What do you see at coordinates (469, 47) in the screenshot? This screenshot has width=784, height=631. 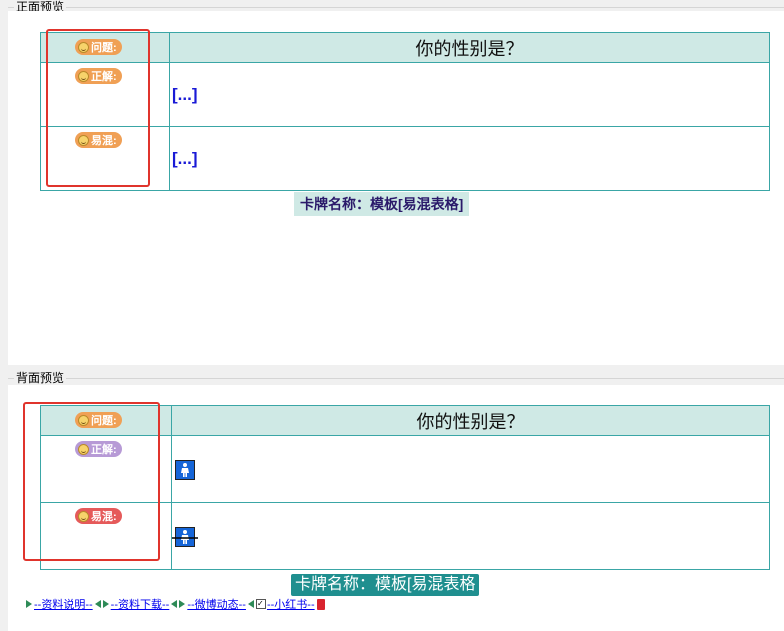 I see `front-question-text: 你的性别是？` at bounding box center [469, 47].